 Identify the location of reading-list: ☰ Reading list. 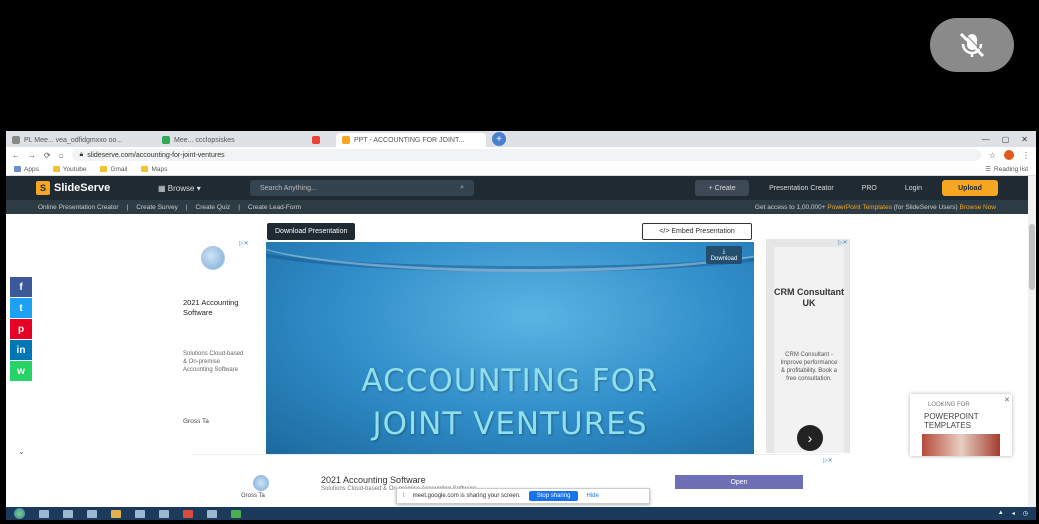
(1006, 169).